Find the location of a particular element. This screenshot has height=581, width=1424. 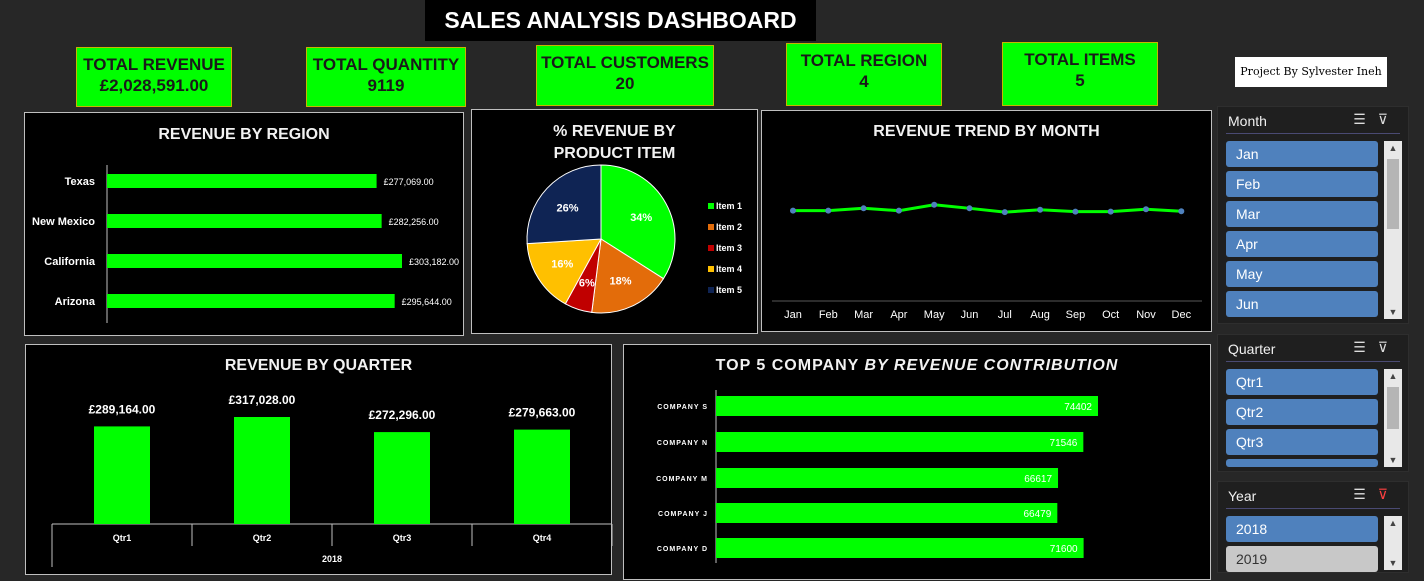

quarter-tick-label: Qtr3 is located at coordinates (402, 538).